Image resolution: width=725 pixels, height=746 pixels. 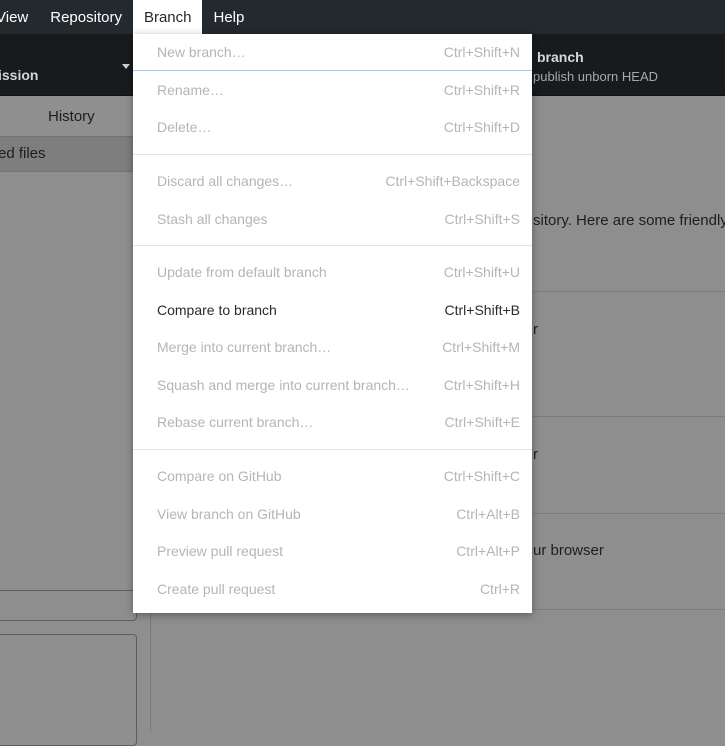 What do you see at coordinates (481, 272) in the screenshot?
I see `menu-item-shortcut: Ctrl+Shift+U` at bounding box center [481, 272].